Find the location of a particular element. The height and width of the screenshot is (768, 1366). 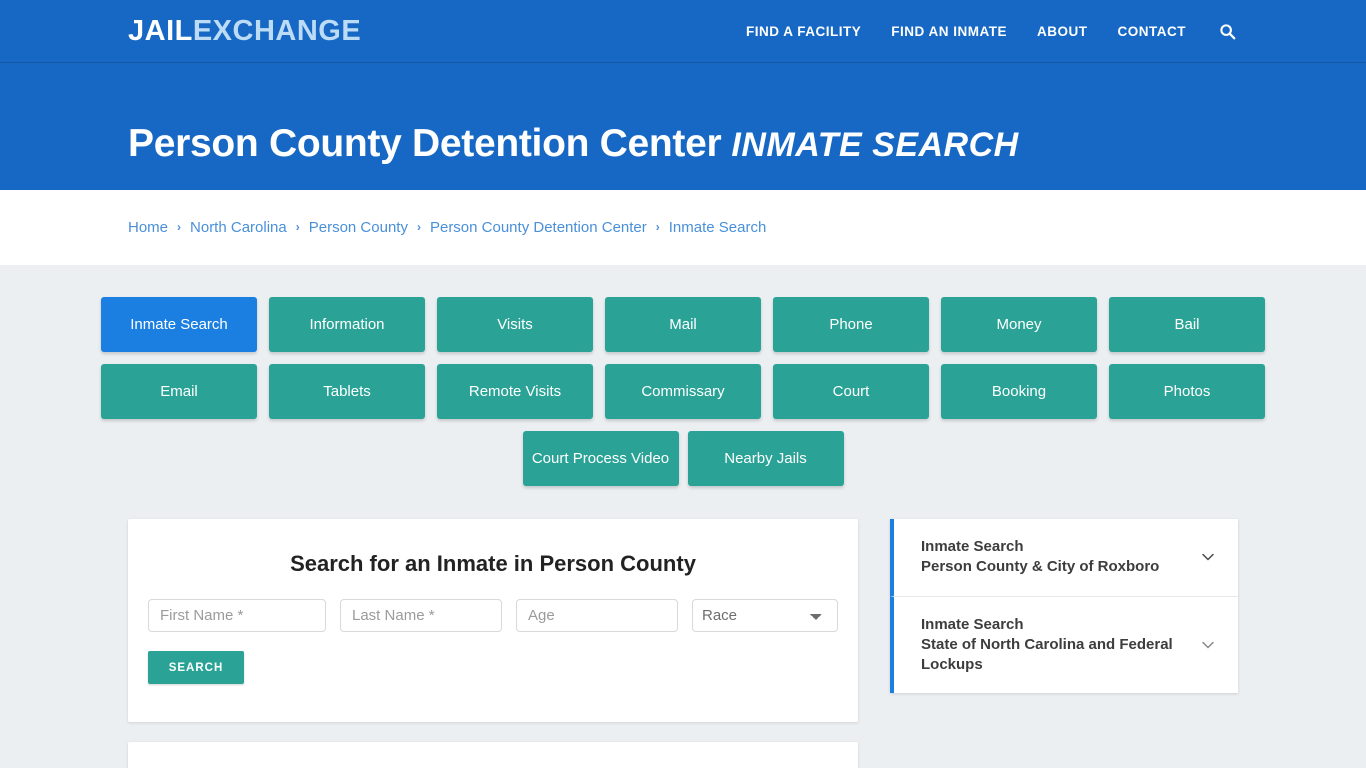

logo-text-jail: JAIL is located at coordinates (160, 31).